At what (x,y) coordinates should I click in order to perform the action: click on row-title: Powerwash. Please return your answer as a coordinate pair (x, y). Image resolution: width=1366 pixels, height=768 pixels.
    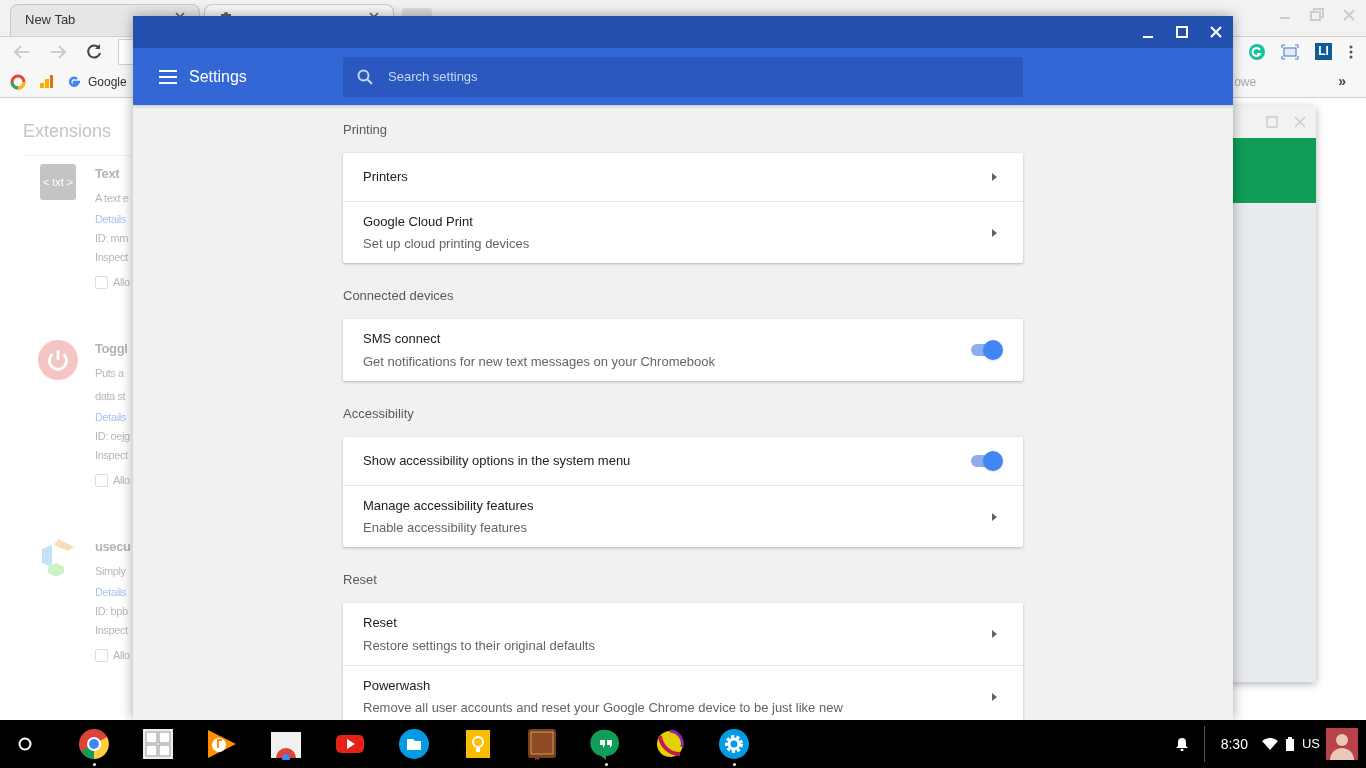
    Looking at the image, I should click on (397, 685).